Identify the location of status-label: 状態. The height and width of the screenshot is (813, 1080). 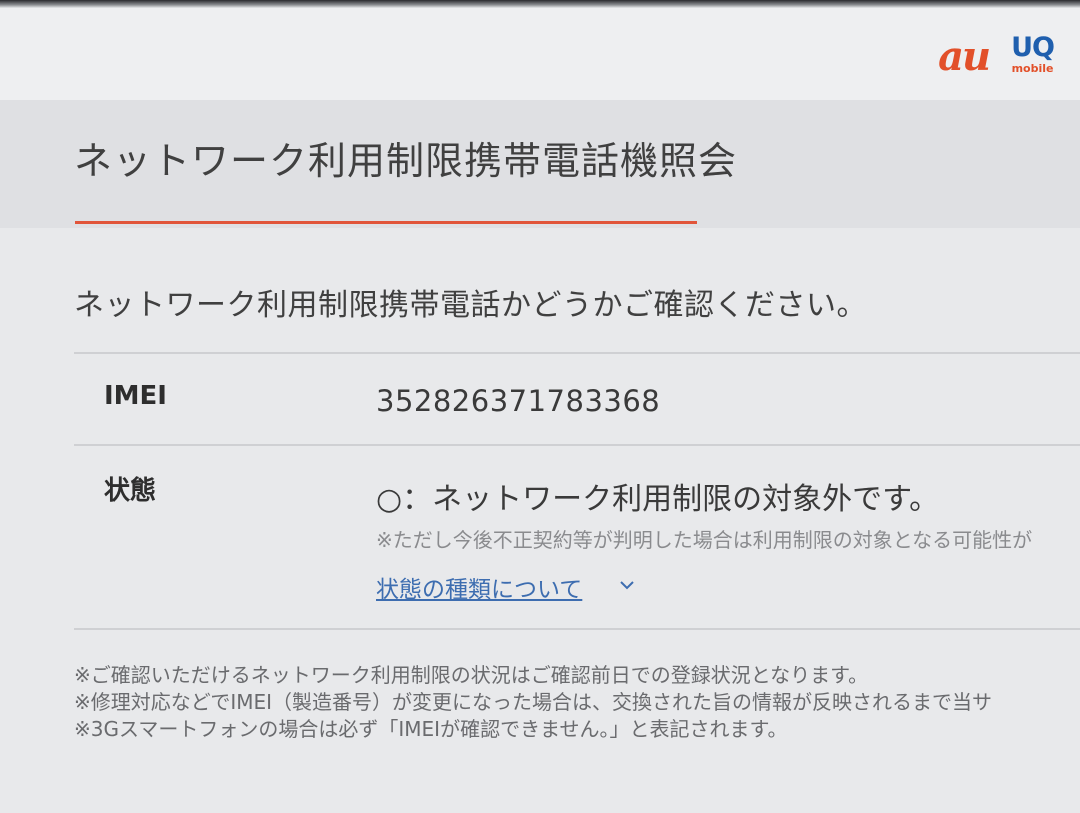
(130, 491).